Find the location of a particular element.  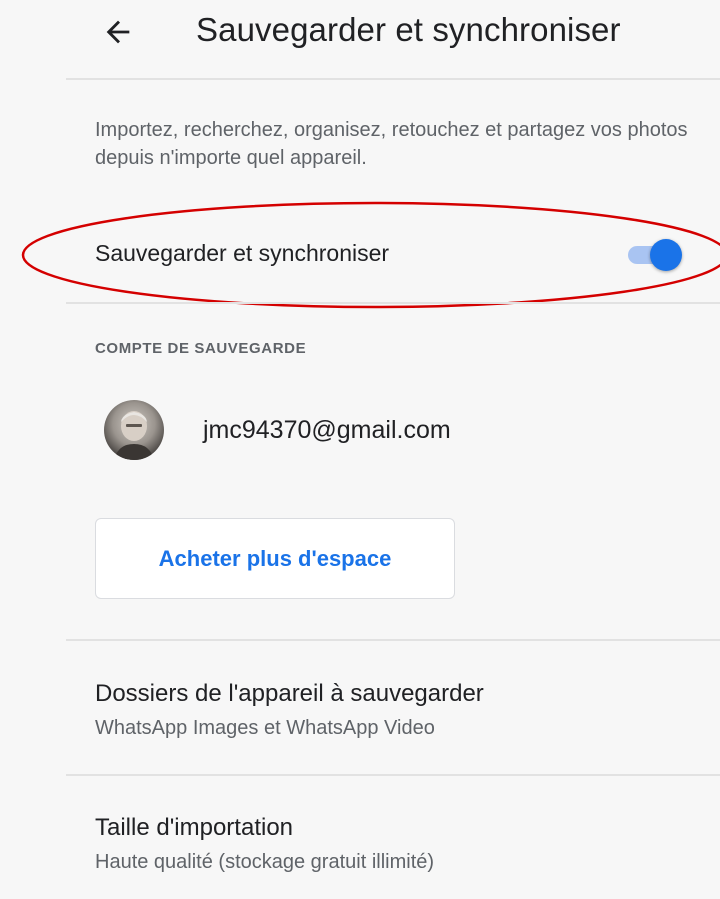

backup-sync-label: Sauvegarder et synchroniser is located at coordinates (242, 253).